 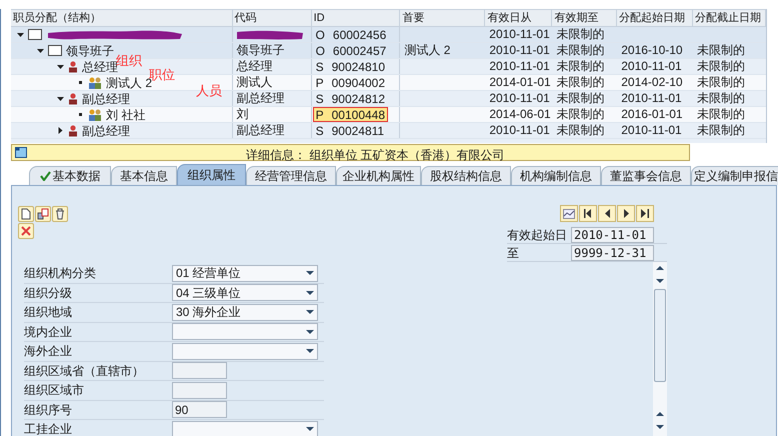 What do you see at coordinates (729, 18) in the screenshot?
I see `column-header: 分配截止日期` at bounding box center [729, 18].